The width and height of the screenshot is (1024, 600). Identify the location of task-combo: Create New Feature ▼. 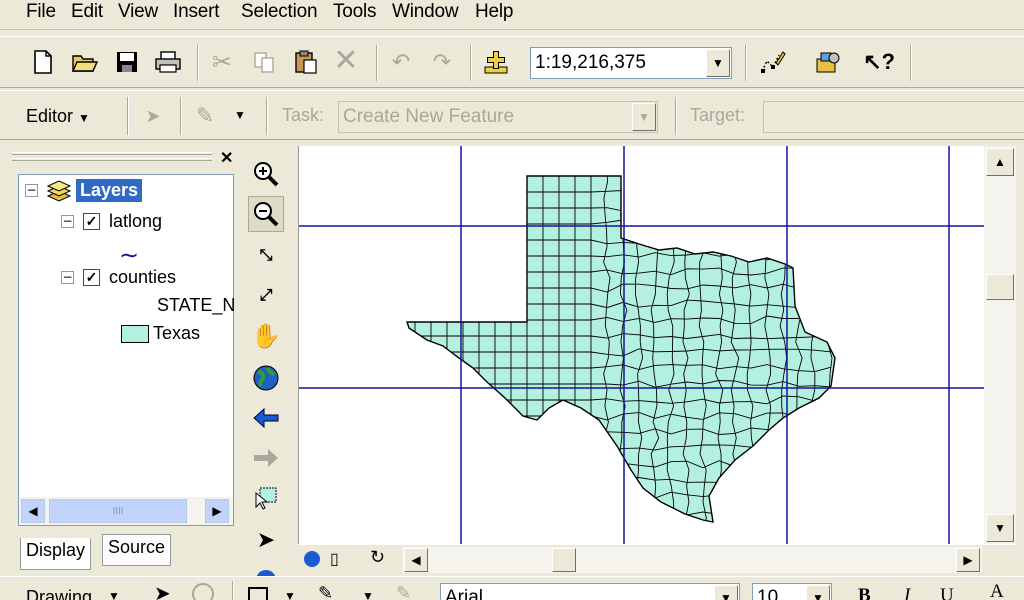
(498, 117).